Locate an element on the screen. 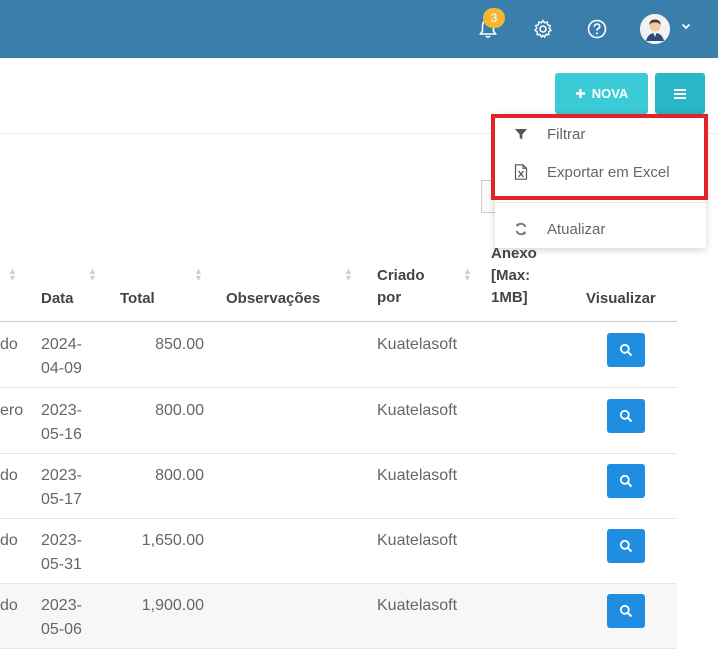 The image size is (718, 649). header-label-line: Anexo is located at coordinates (514, 253).